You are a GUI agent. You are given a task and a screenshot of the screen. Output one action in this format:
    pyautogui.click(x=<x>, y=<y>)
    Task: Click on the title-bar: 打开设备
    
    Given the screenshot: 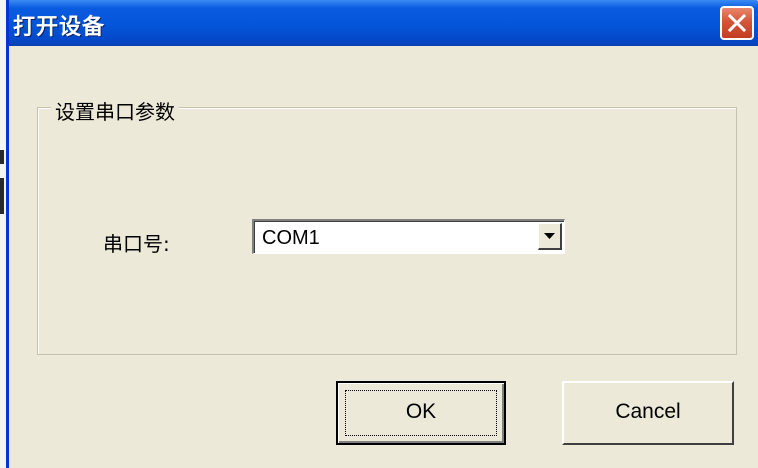 What is the action you would take?
    pyautogui.click(x=383, y=23)
    